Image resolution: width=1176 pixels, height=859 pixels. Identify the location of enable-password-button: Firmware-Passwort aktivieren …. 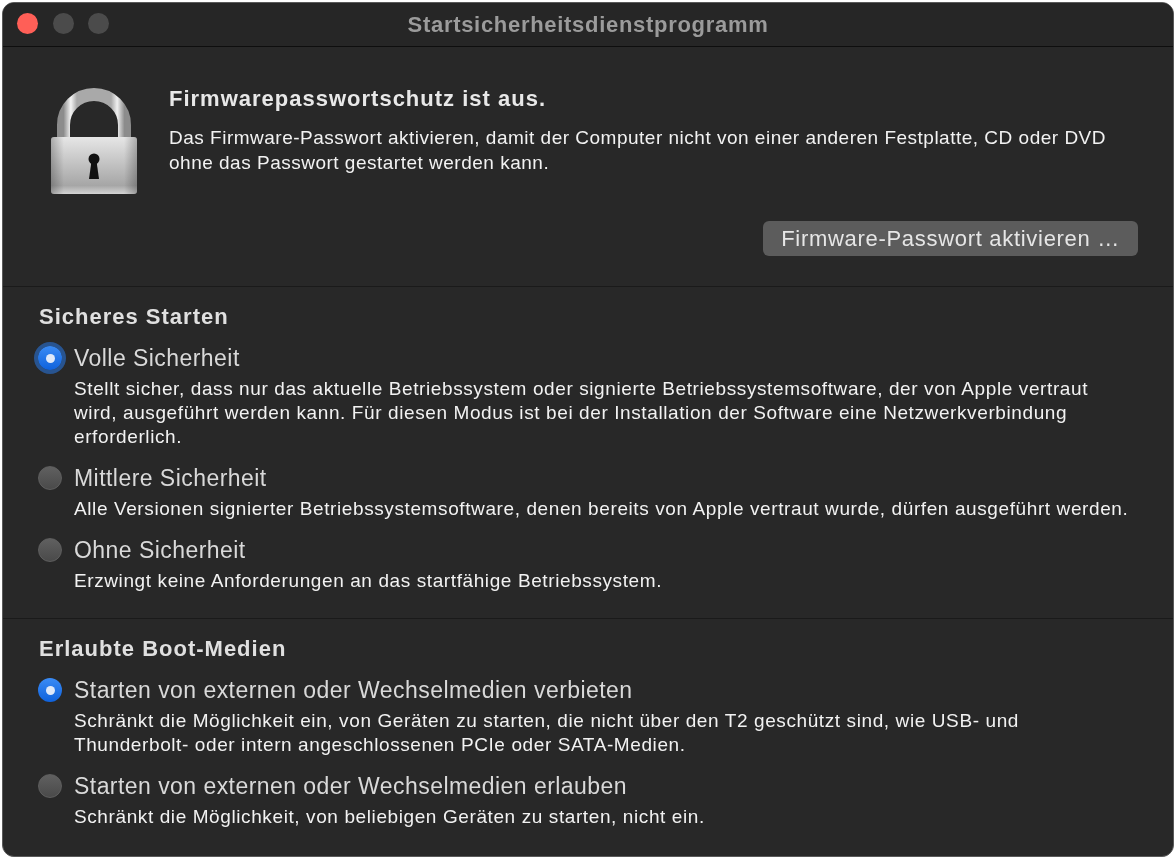
(950, 238).